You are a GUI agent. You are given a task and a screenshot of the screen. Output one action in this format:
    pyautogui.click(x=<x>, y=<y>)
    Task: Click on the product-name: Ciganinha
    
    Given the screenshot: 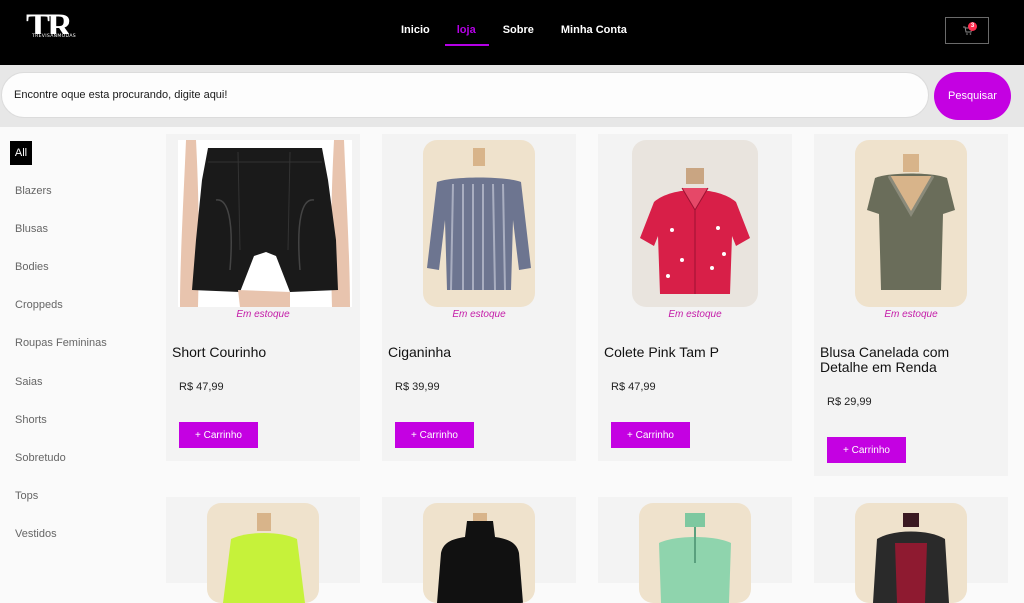 What is the action you would take?
    pyautogui.click(x=473, y=352)
    